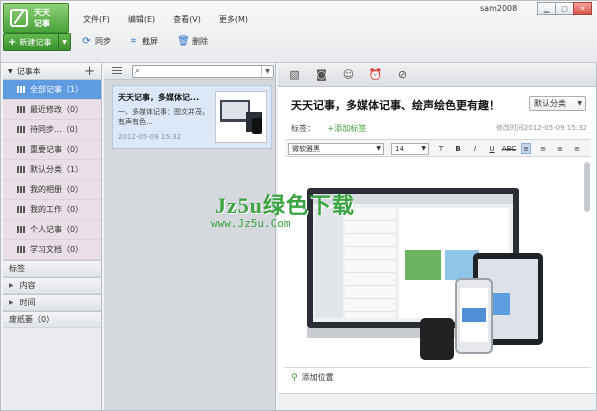 The height and width of the screenshot is (411, 597). What do you see at coordinates (474, 316) in the screenshot?
I see `content-image-phone` at bounding box center [474, 316].